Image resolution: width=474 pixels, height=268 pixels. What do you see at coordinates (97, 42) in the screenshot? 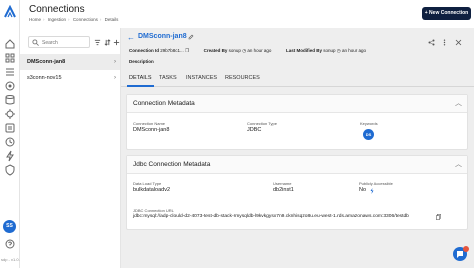
I see `filter-icon` at bounding box center [97, 42].